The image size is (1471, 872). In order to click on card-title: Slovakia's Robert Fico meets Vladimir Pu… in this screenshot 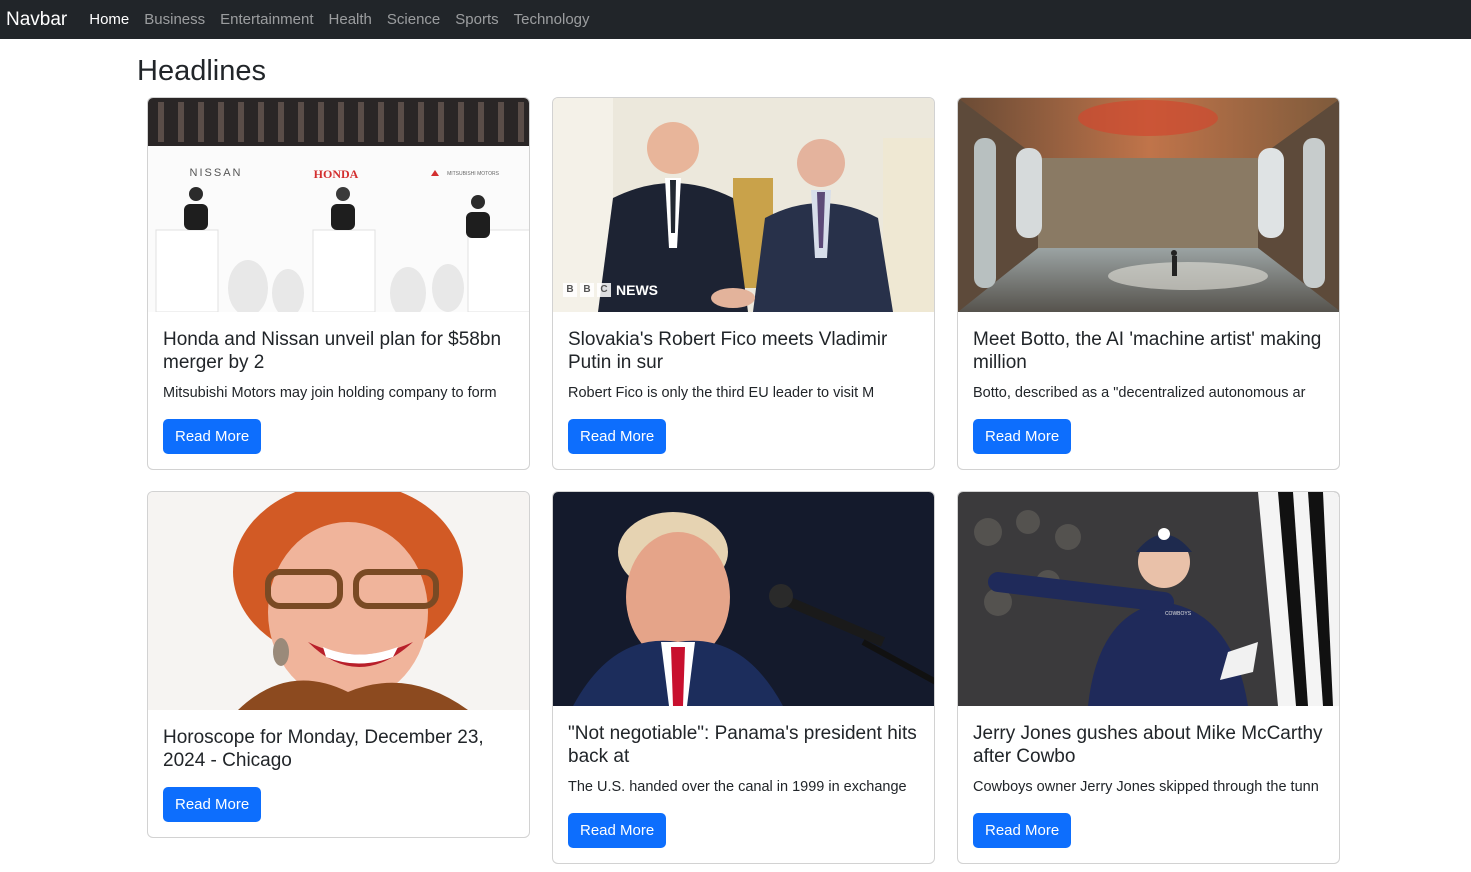, I will do `click(728, 351)`.